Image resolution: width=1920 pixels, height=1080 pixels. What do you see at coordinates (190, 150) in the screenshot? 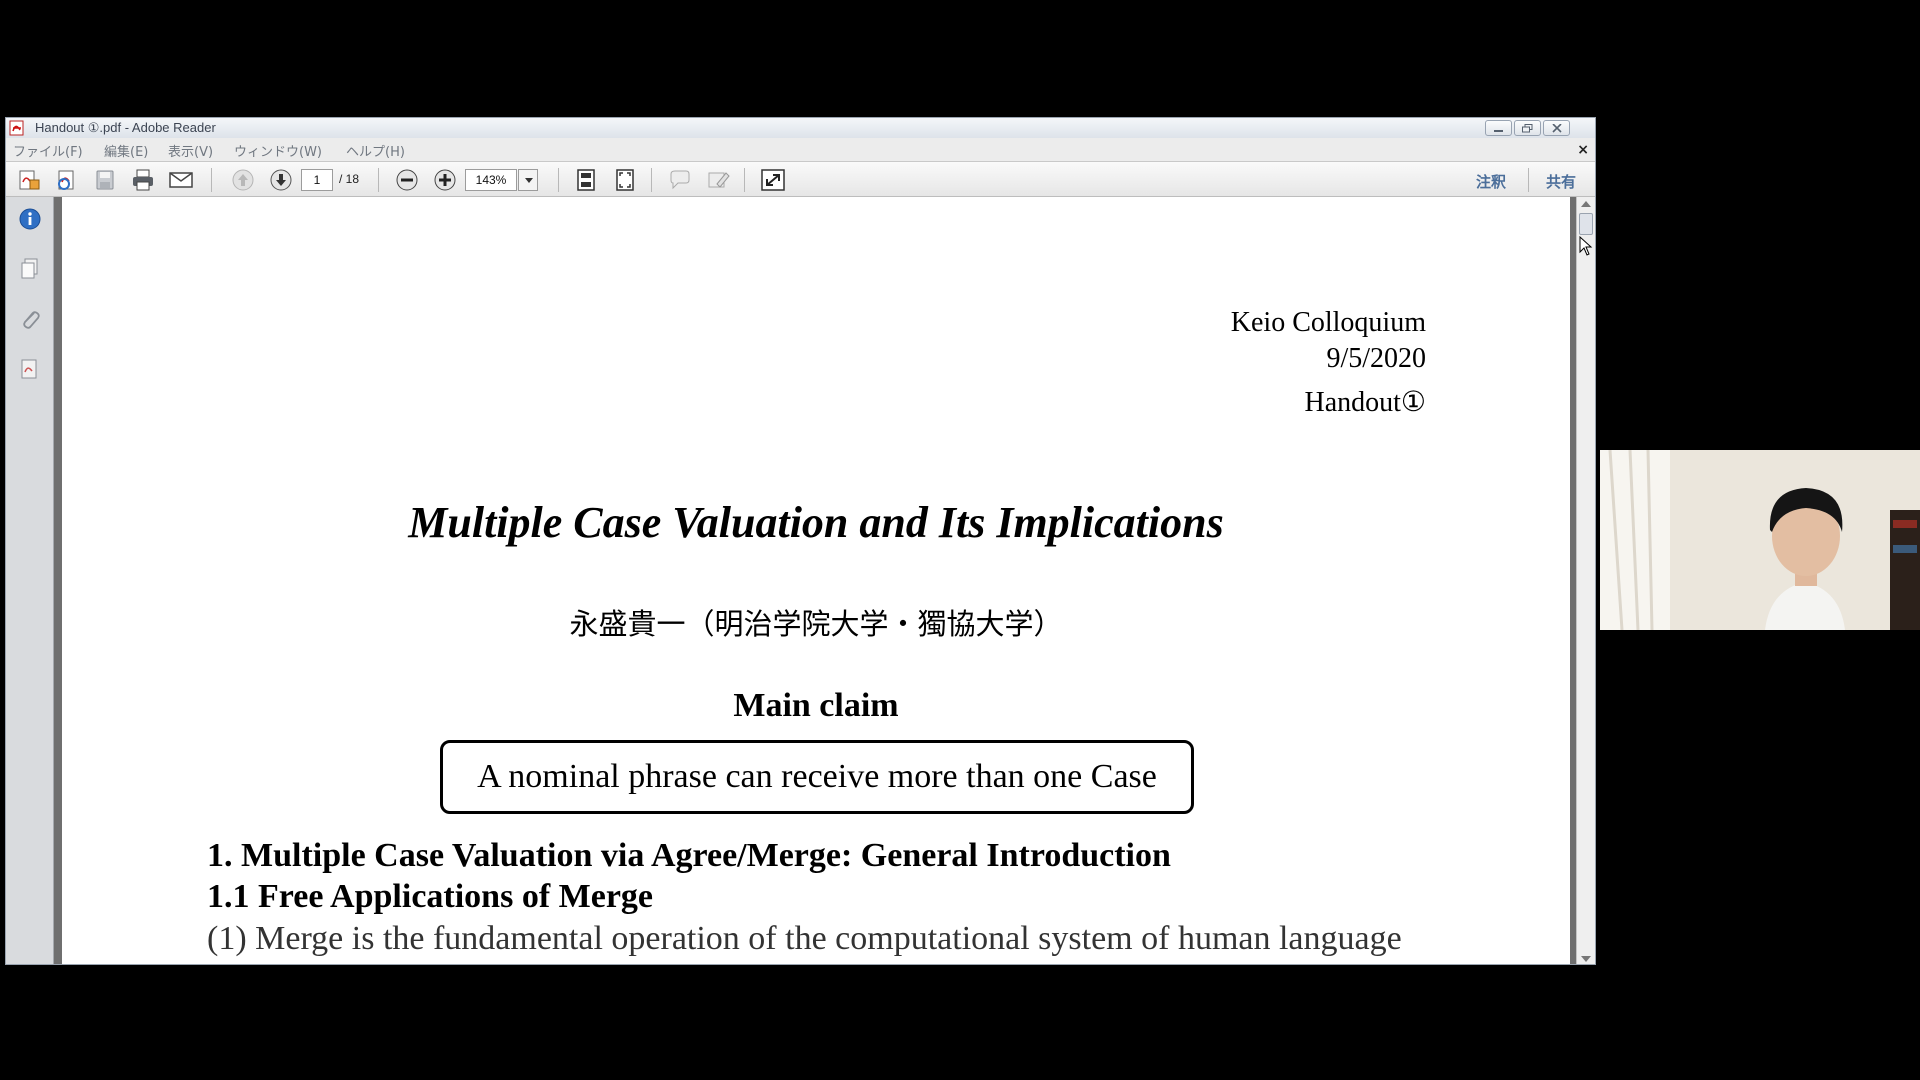
I see `menu-view: 表示(V)` at bounding box center [190, 150].